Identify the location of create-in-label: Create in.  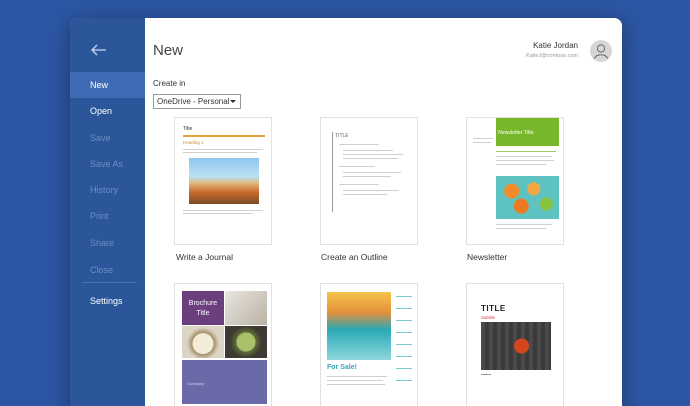
(169, 83).